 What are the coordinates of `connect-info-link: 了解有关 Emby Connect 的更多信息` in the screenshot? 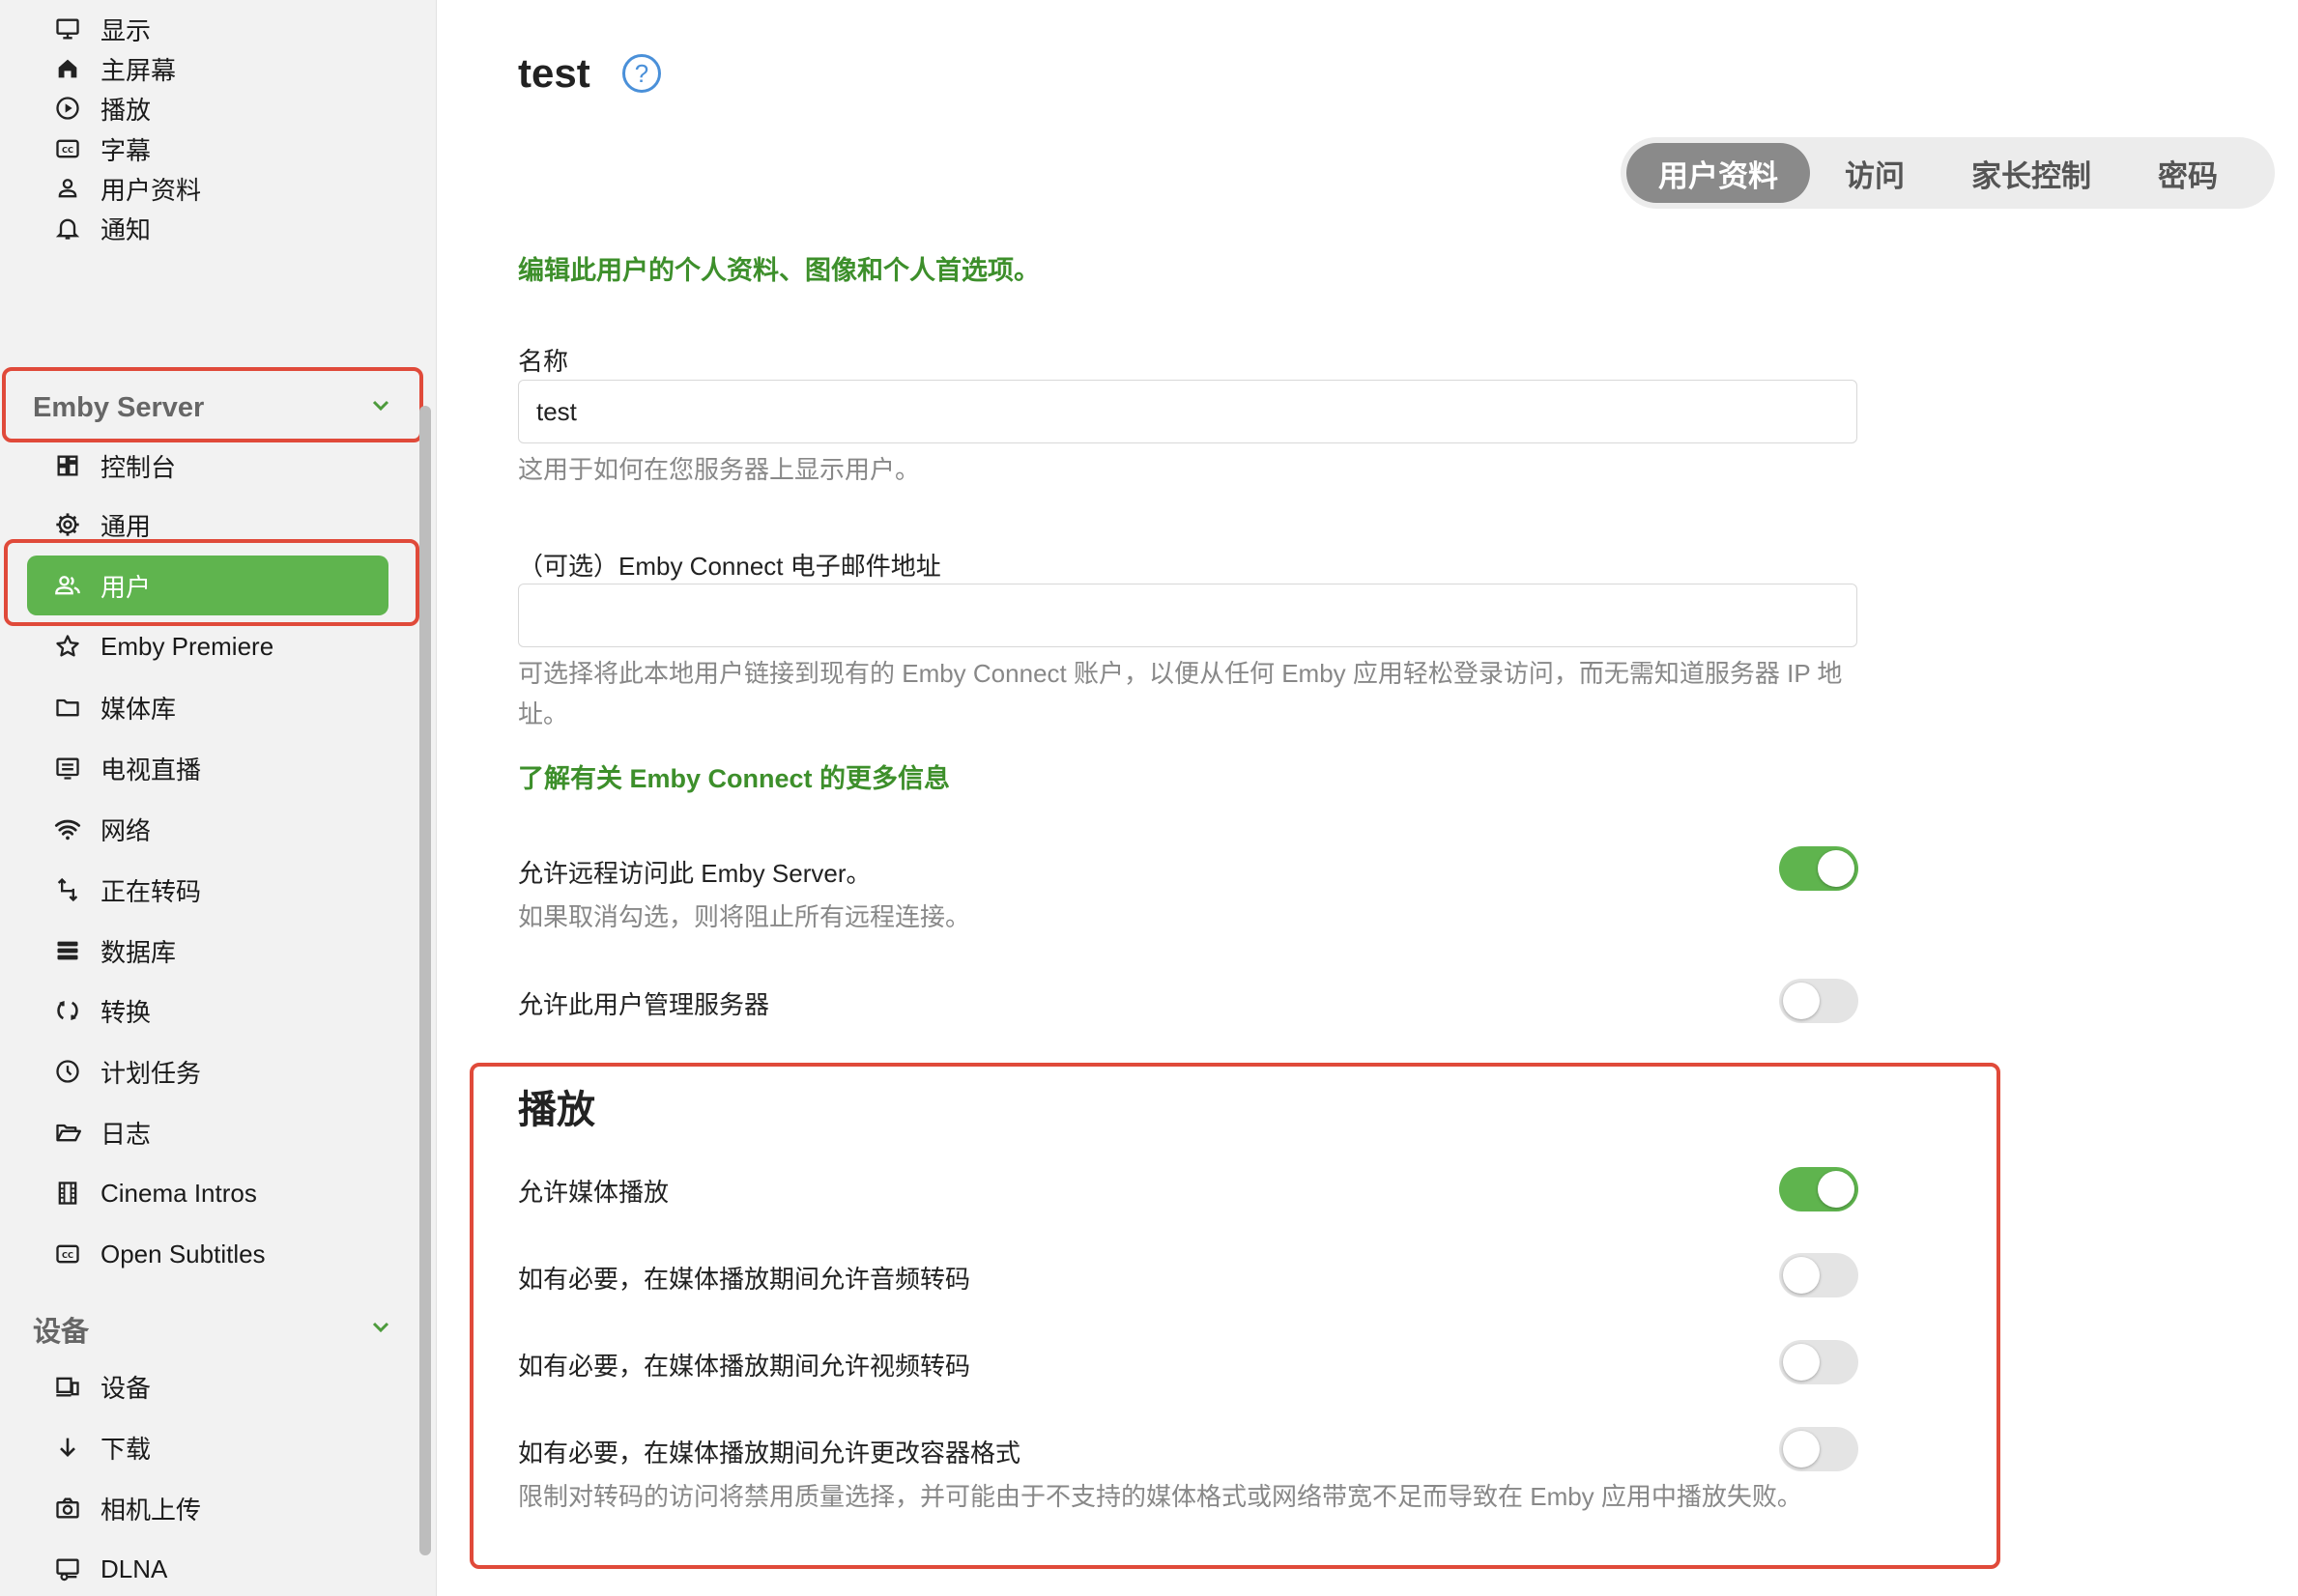 It's located at (734, 776).